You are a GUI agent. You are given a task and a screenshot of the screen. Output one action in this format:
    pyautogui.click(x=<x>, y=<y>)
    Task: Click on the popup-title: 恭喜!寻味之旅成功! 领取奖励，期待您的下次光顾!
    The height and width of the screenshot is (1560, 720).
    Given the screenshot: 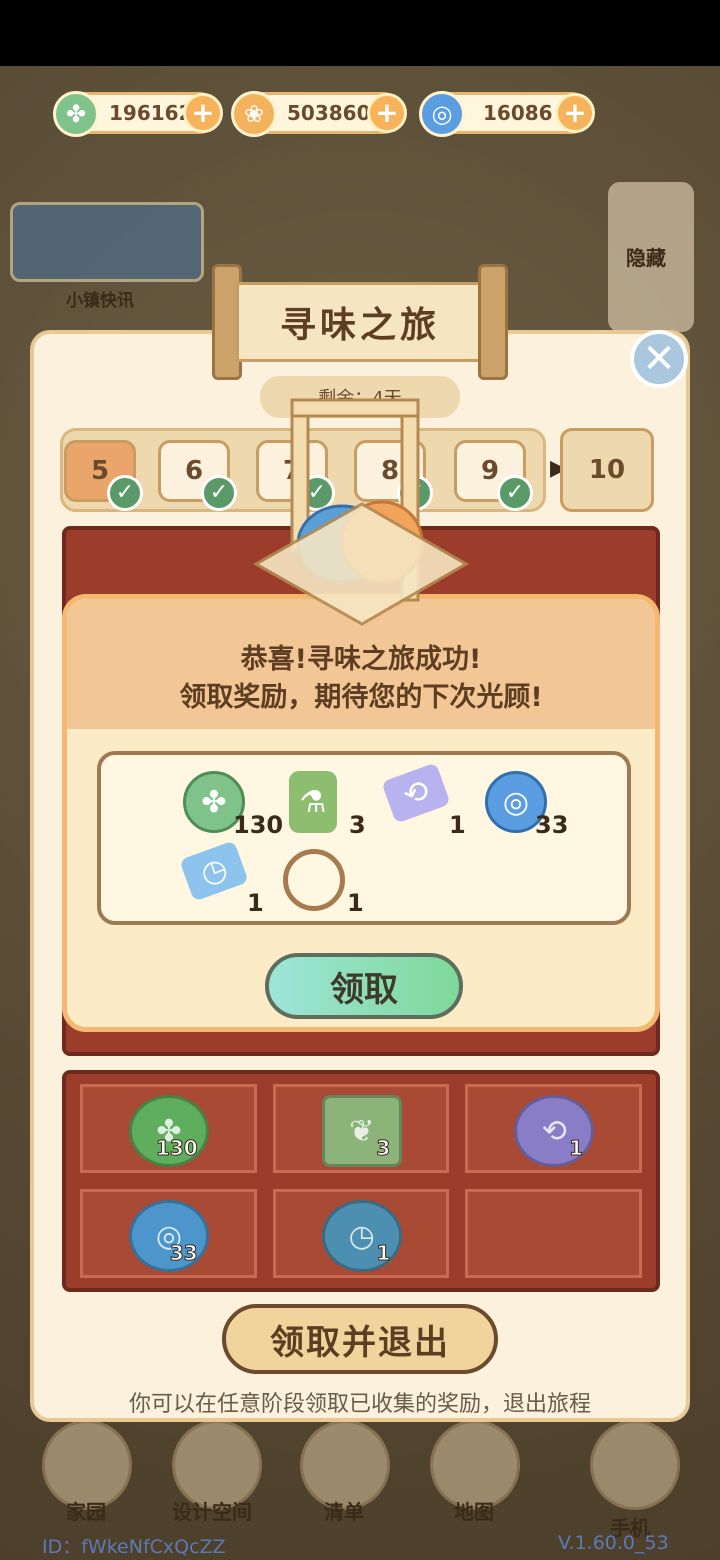 What is the action you would take?
    pyautogui.click(x=361, y=679)
    